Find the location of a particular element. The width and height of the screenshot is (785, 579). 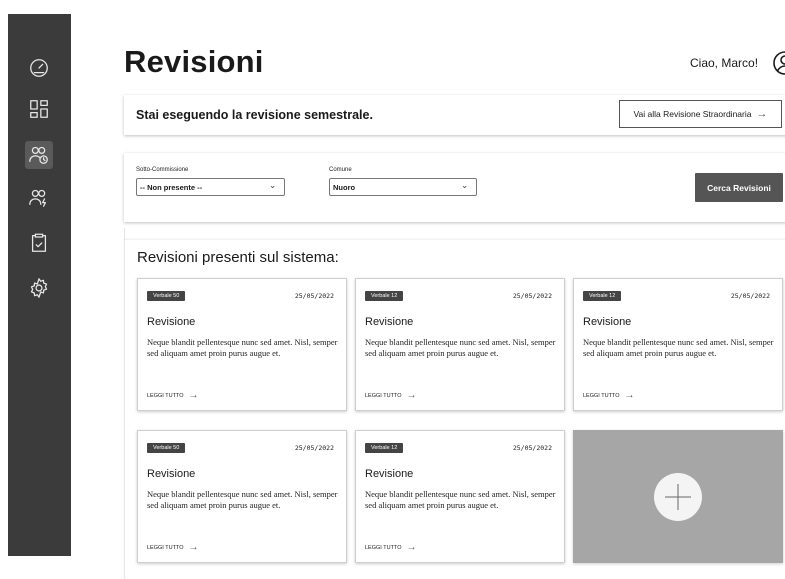

users-bolt-icon is located at coordinates (39, 198).